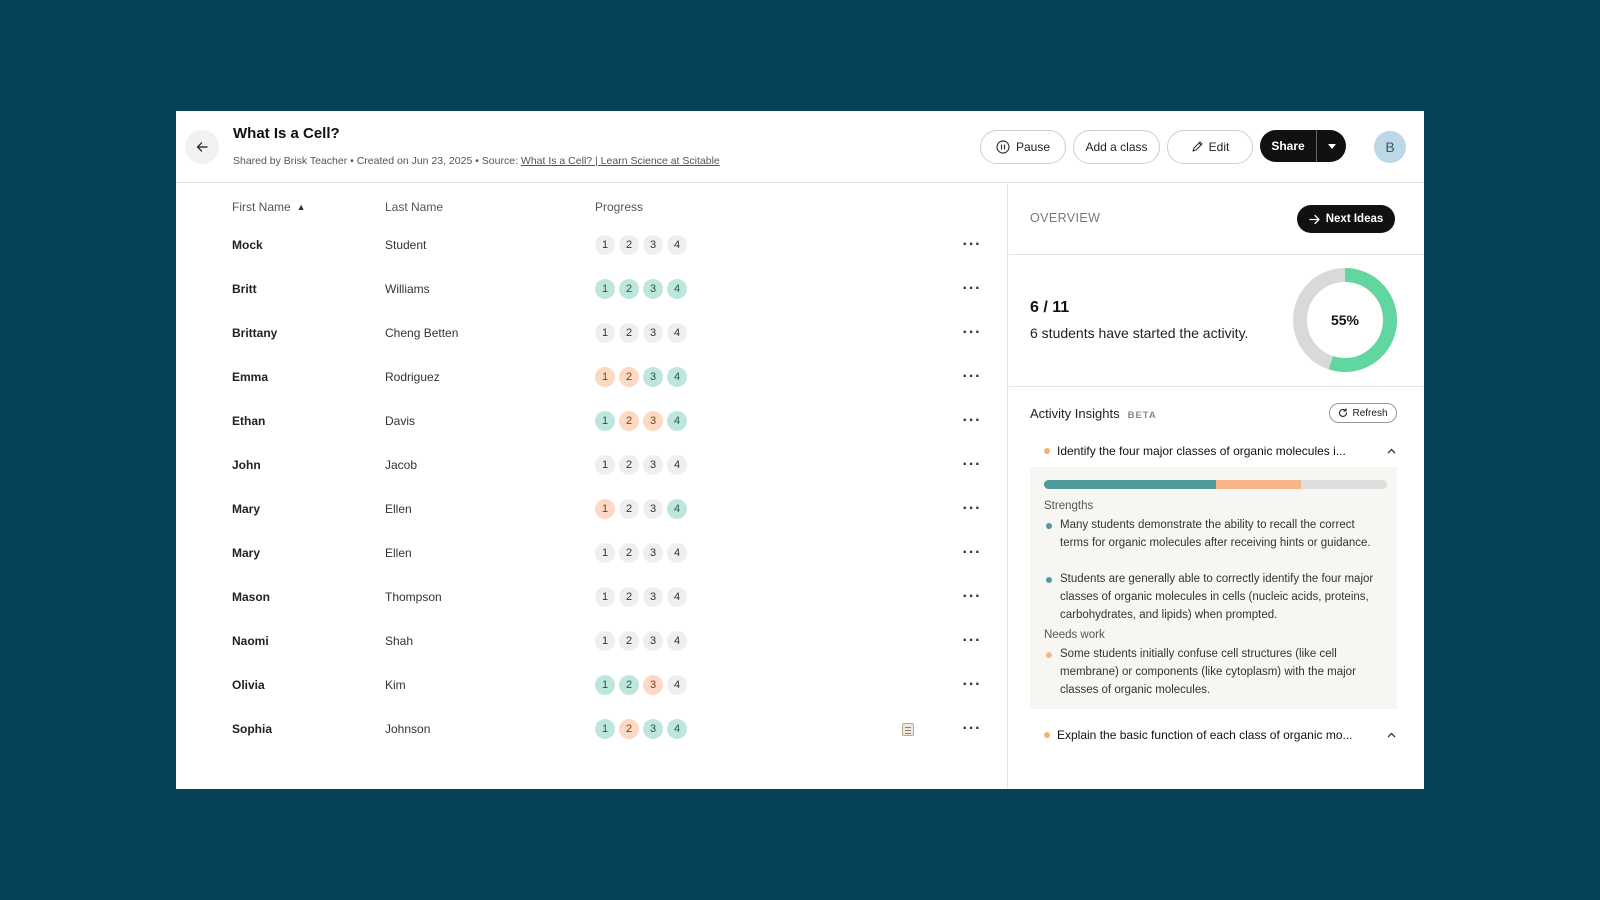 Image resolution: width=1600 pixels, height=900 pixels. What do you see at coordinates (592, 422) in the screenshot?
I see `table-row: Ethan Davis 1 2 3 4 ···` at bounding box center [592, 422].